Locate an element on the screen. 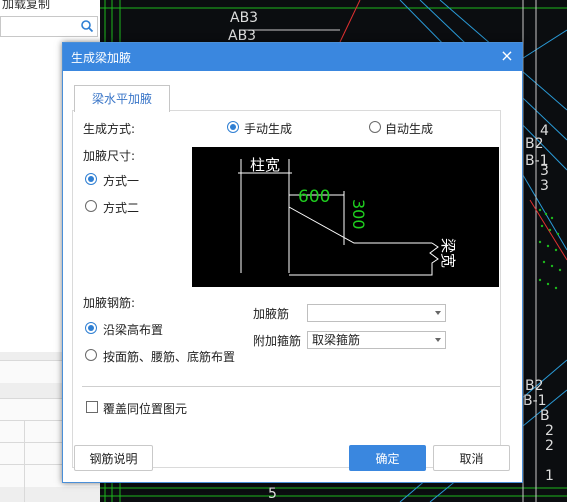 The height and width of the screenshot is (502, 567). column-width-label: 柱宽 is located at coordinates (265, 165).